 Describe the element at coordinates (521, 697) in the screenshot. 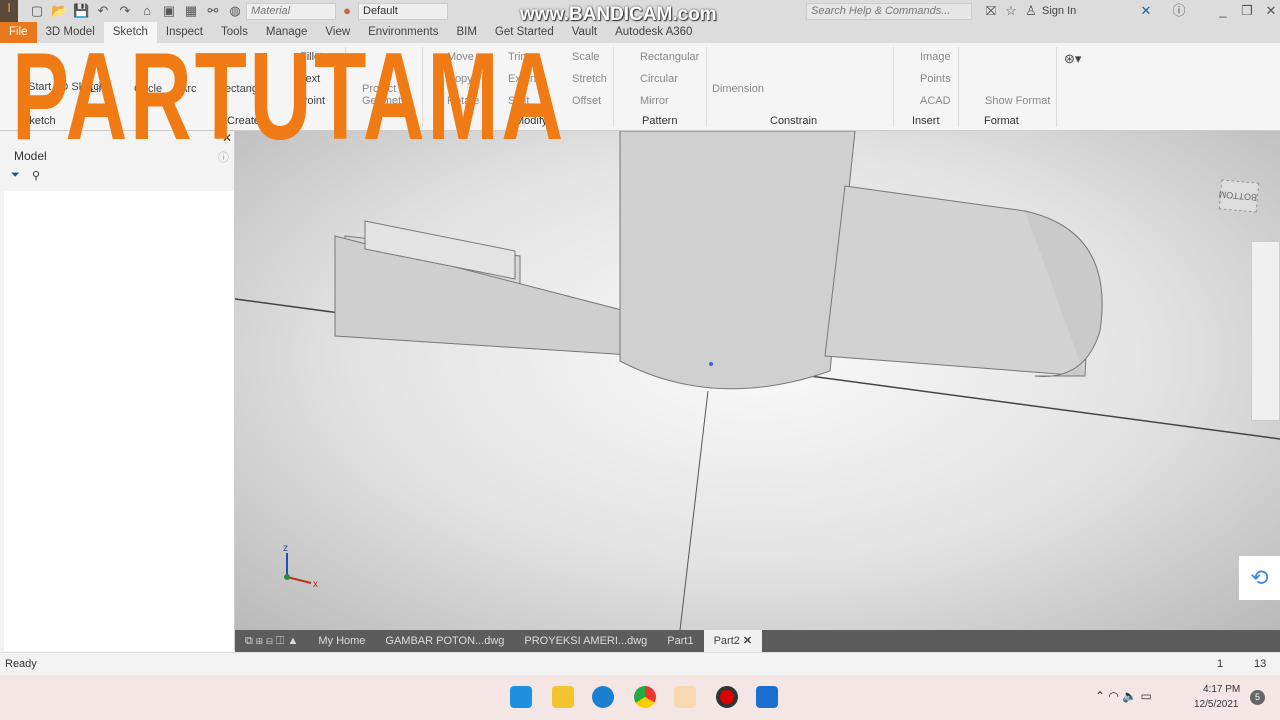

I see `start-icon` at that location.